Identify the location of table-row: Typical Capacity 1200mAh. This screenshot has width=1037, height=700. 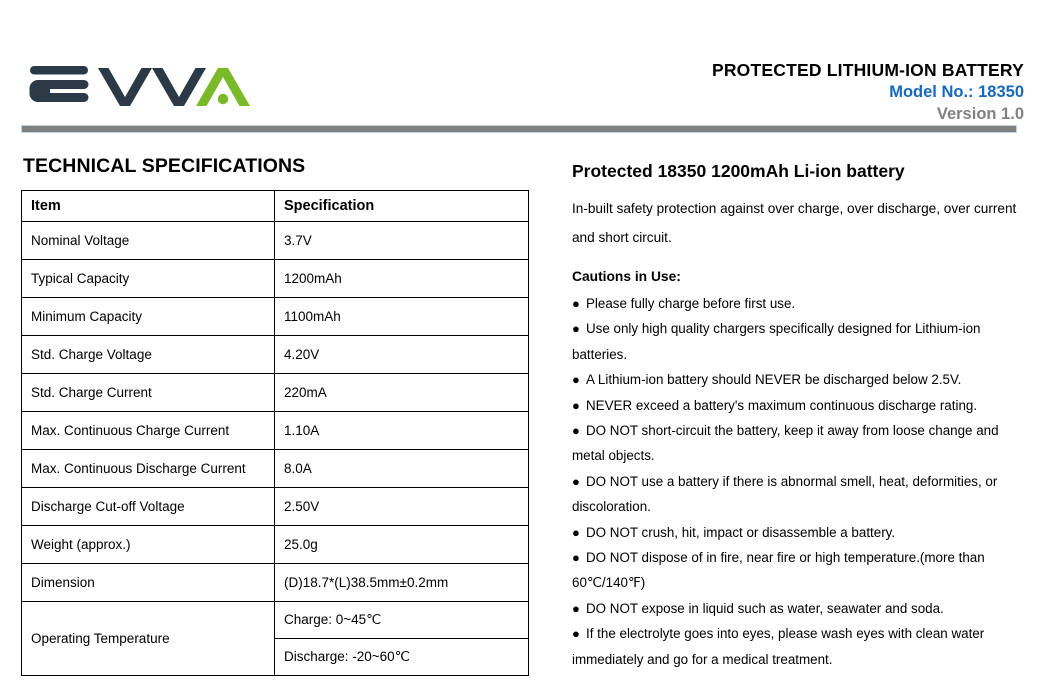
(275, 278).